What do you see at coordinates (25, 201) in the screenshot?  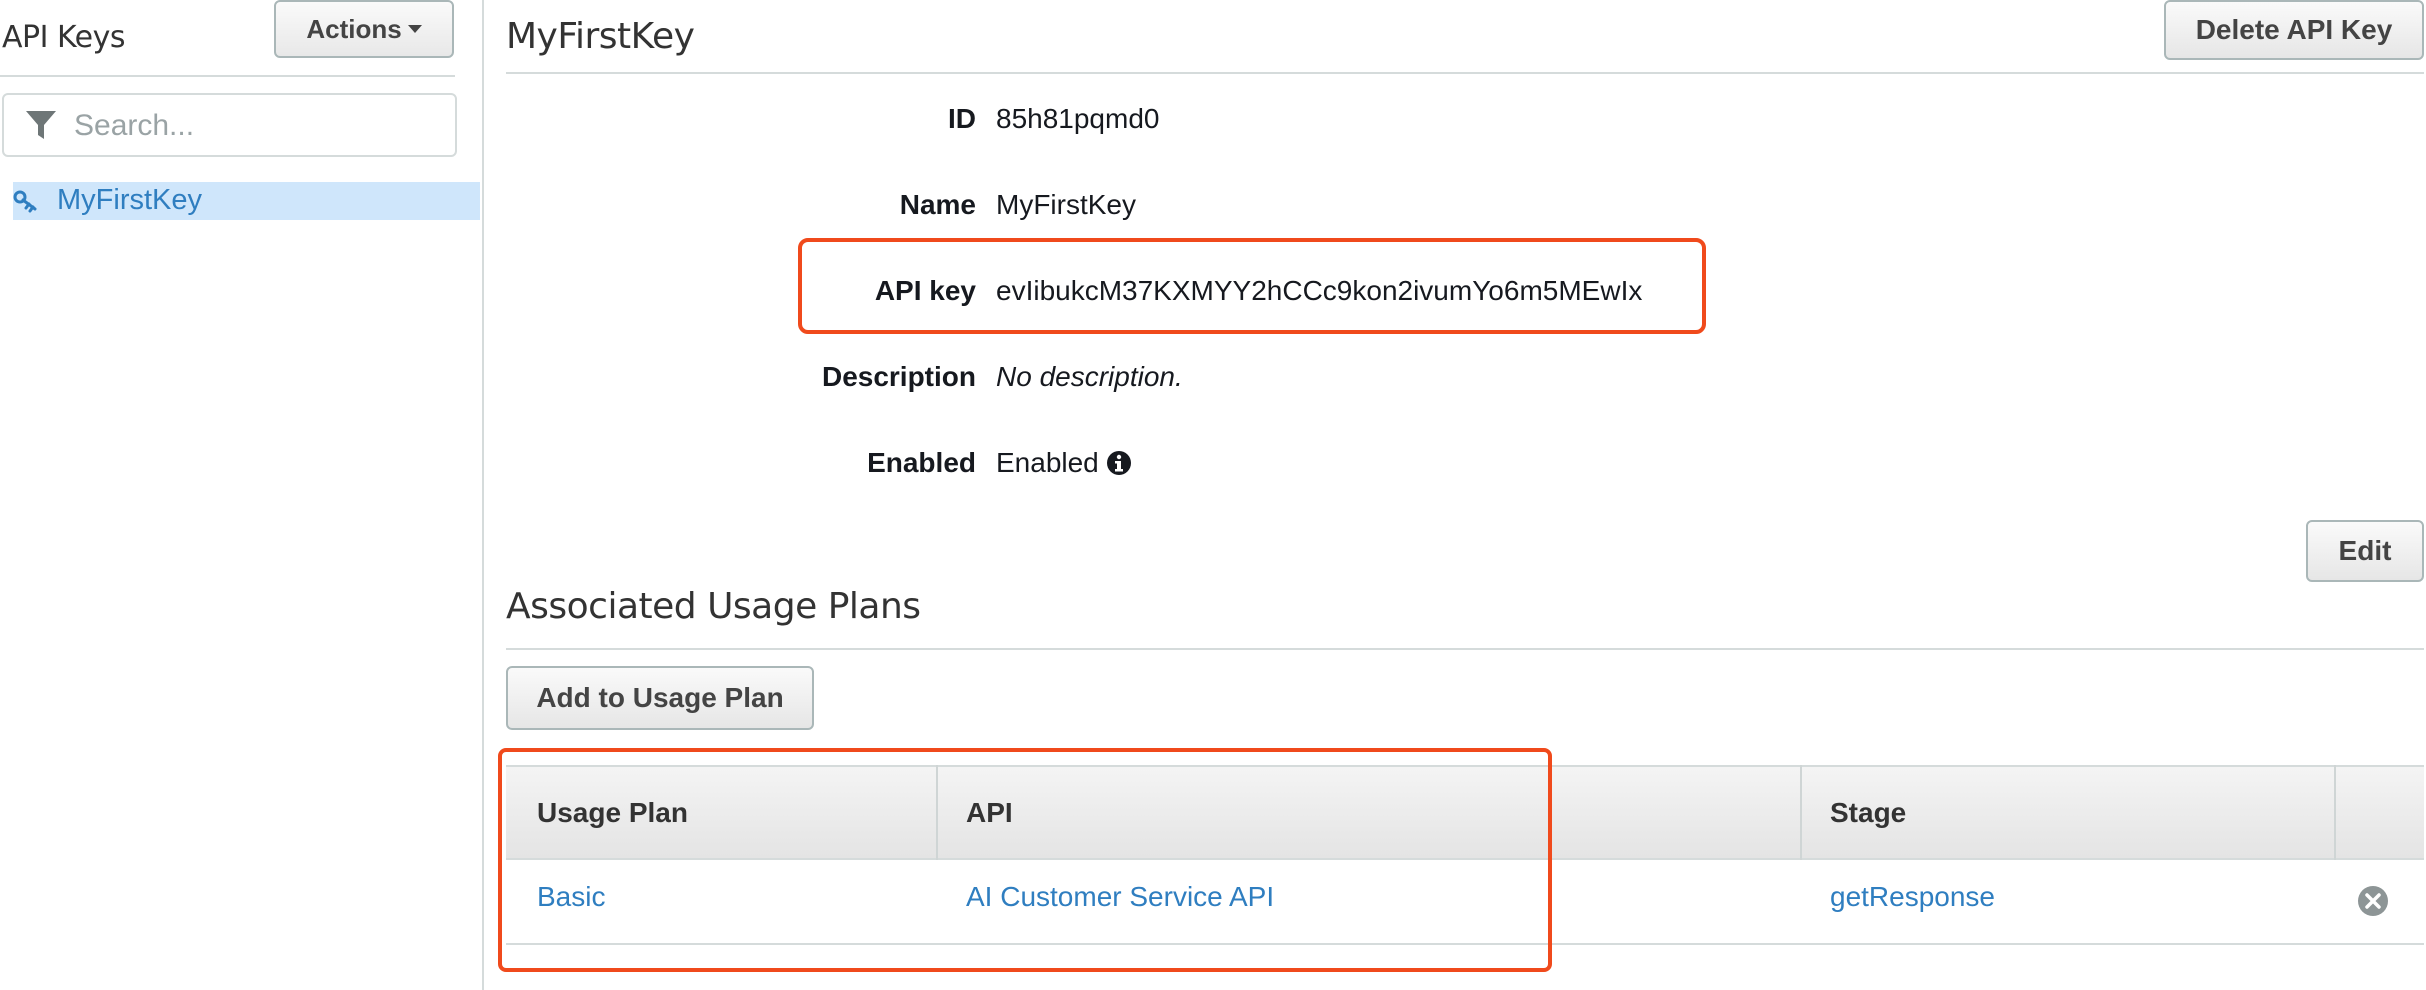 I see `key-icon` at bounding box center [25, 201].